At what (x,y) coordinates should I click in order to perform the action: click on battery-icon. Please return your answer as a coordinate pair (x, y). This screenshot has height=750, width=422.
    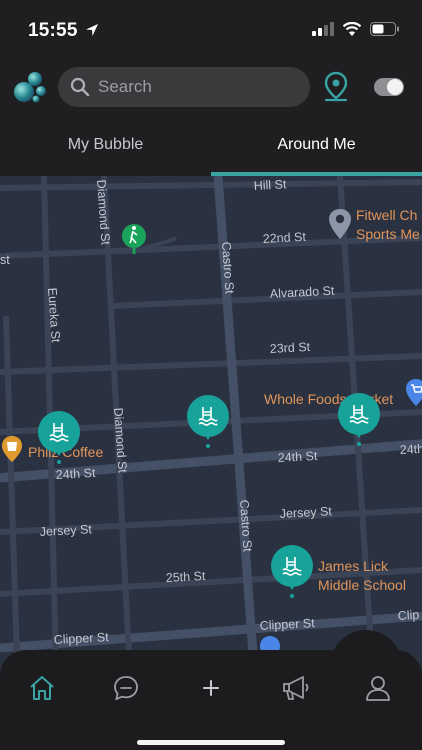
    Looking at the image, I should click on (384, 29).